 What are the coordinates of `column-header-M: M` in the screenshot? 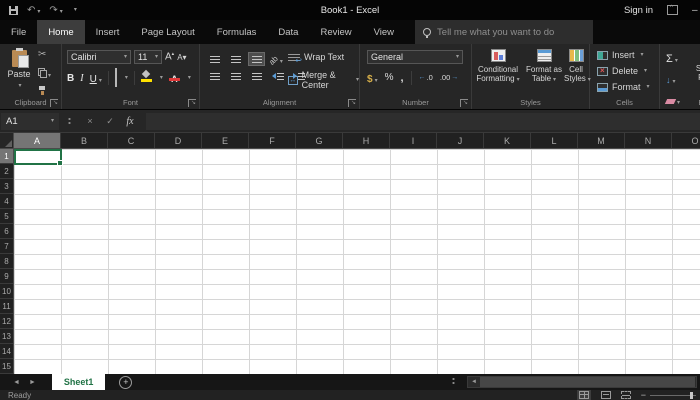 It's located at (601, 140).